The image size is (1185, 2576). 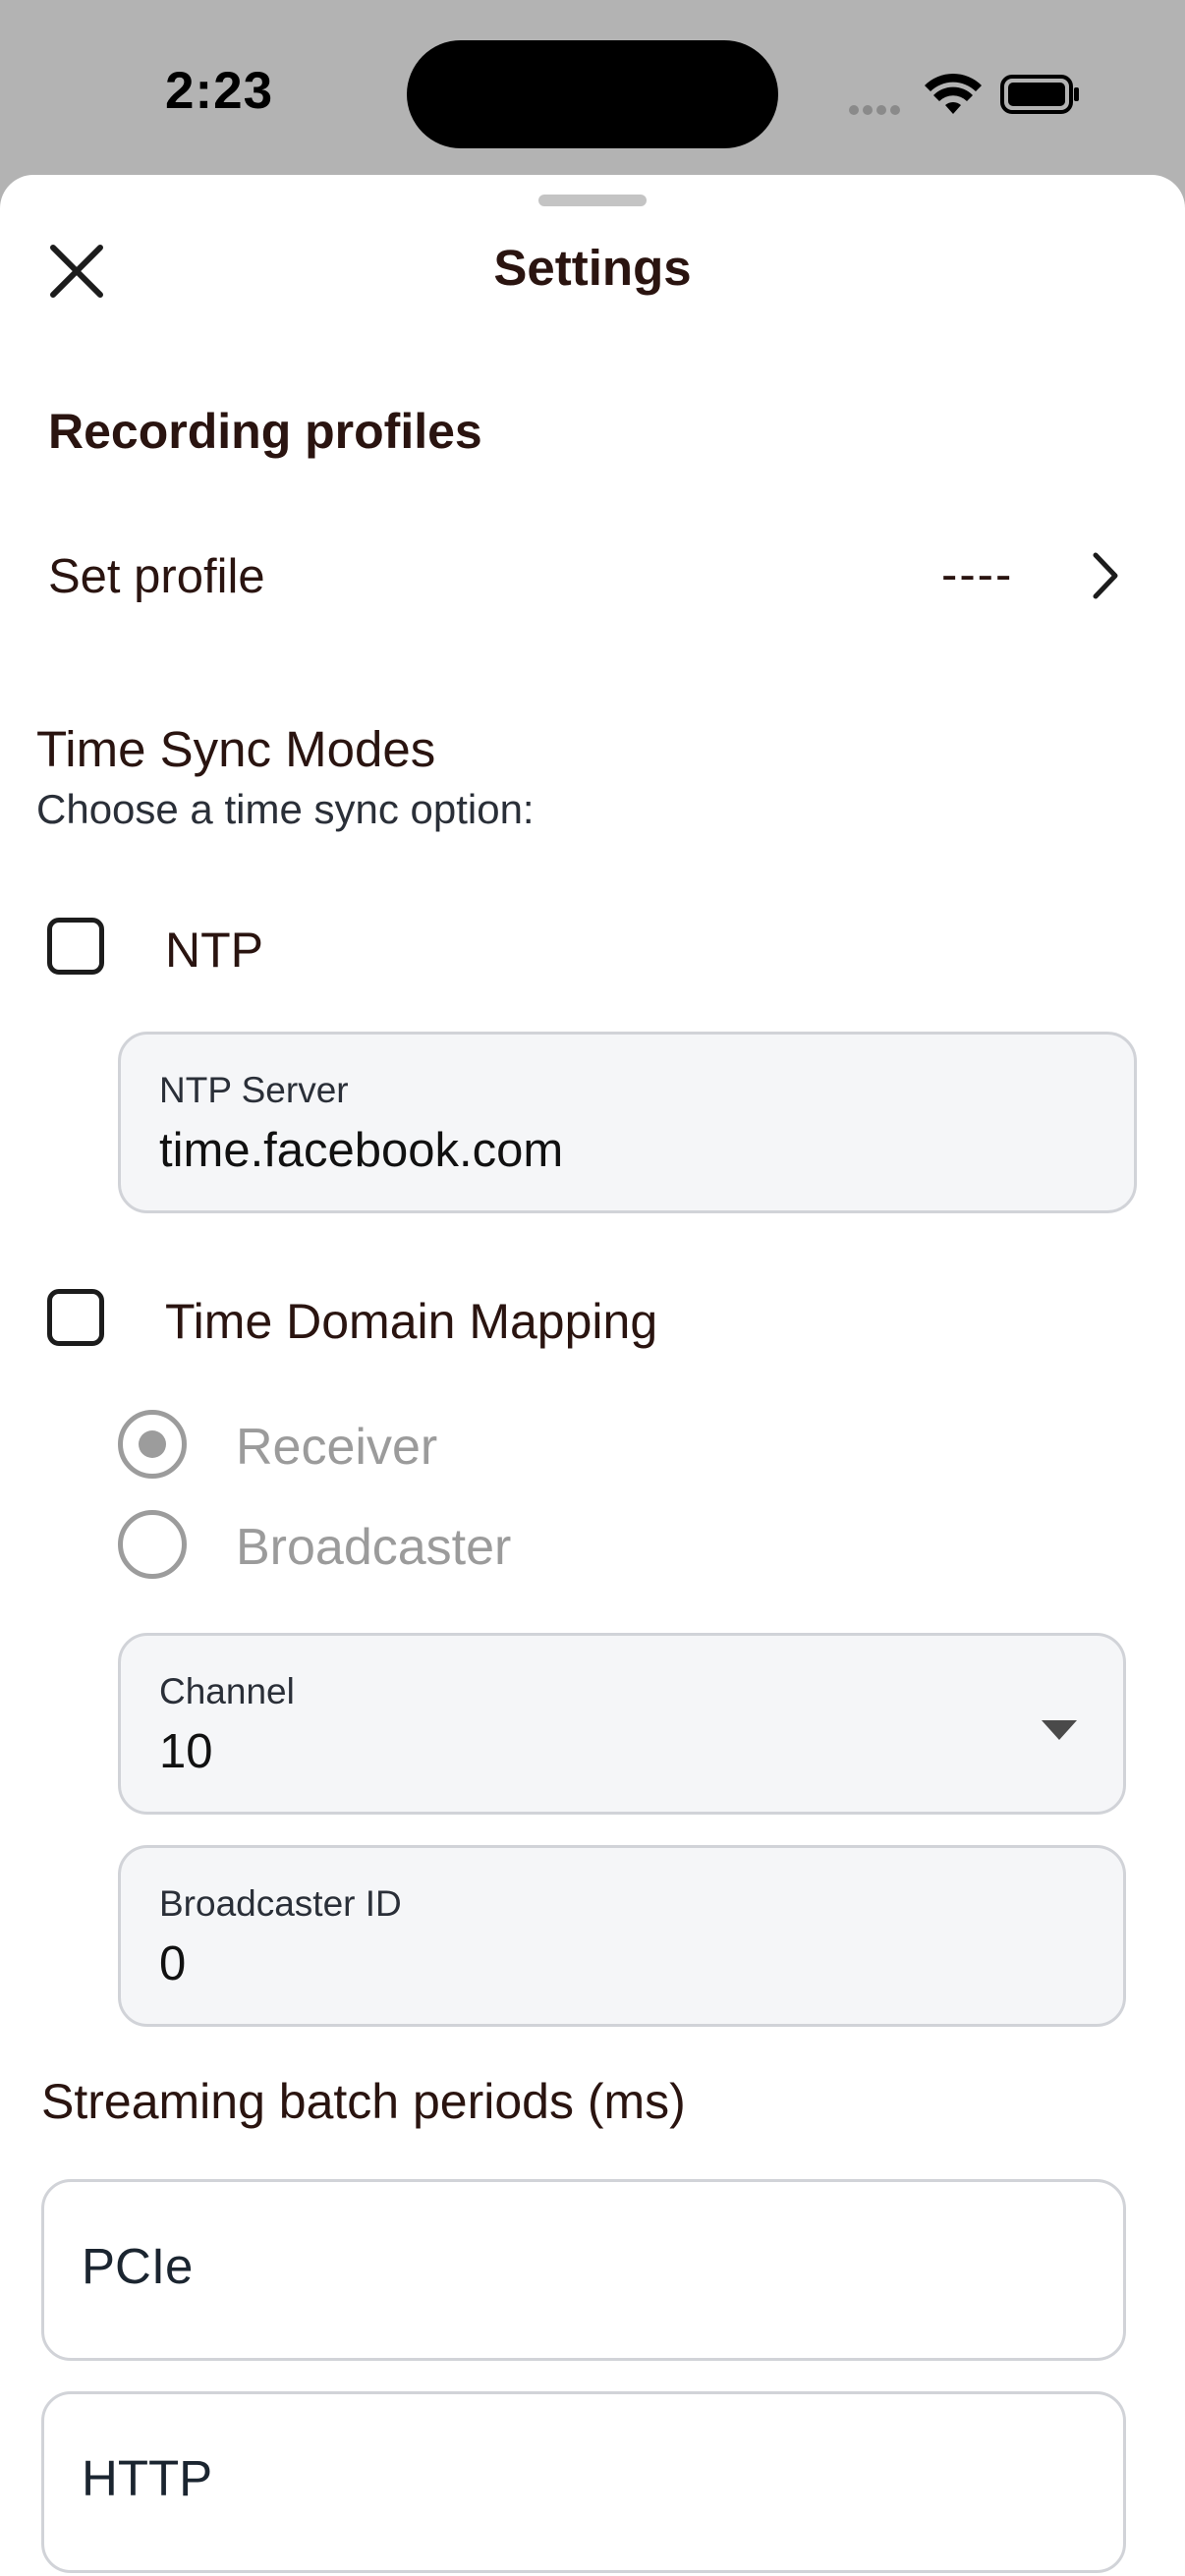 What do you see at coordinates (374, 1547) in the screenshot?
I see `radio-broadcaster-label: Broadcaster` at bounding box center [374, 1547].